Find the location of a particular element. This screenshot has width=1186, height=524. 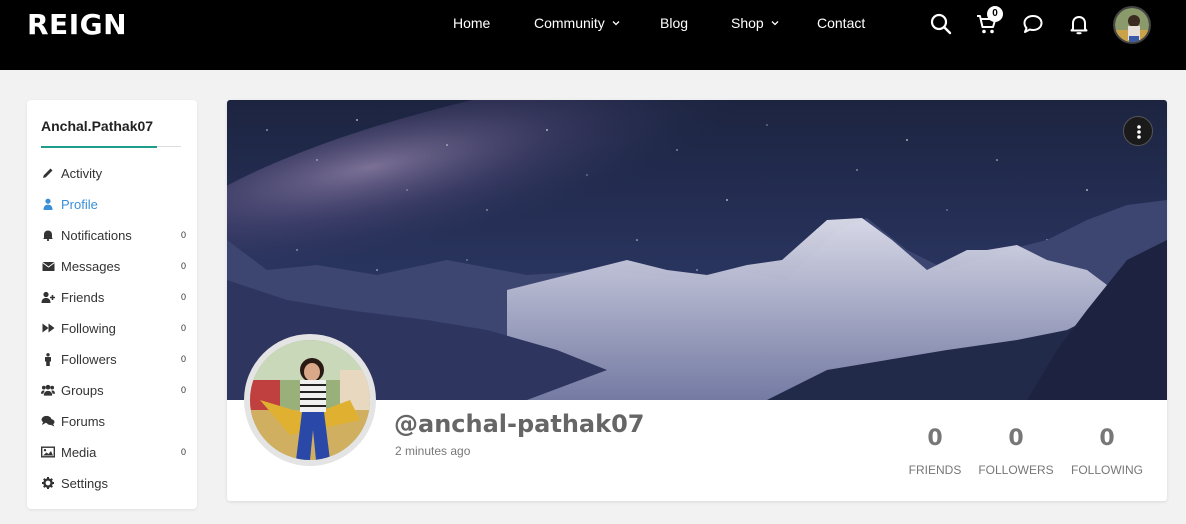

sidebar-item-profile: Profile is located at coordinates (113, 204).